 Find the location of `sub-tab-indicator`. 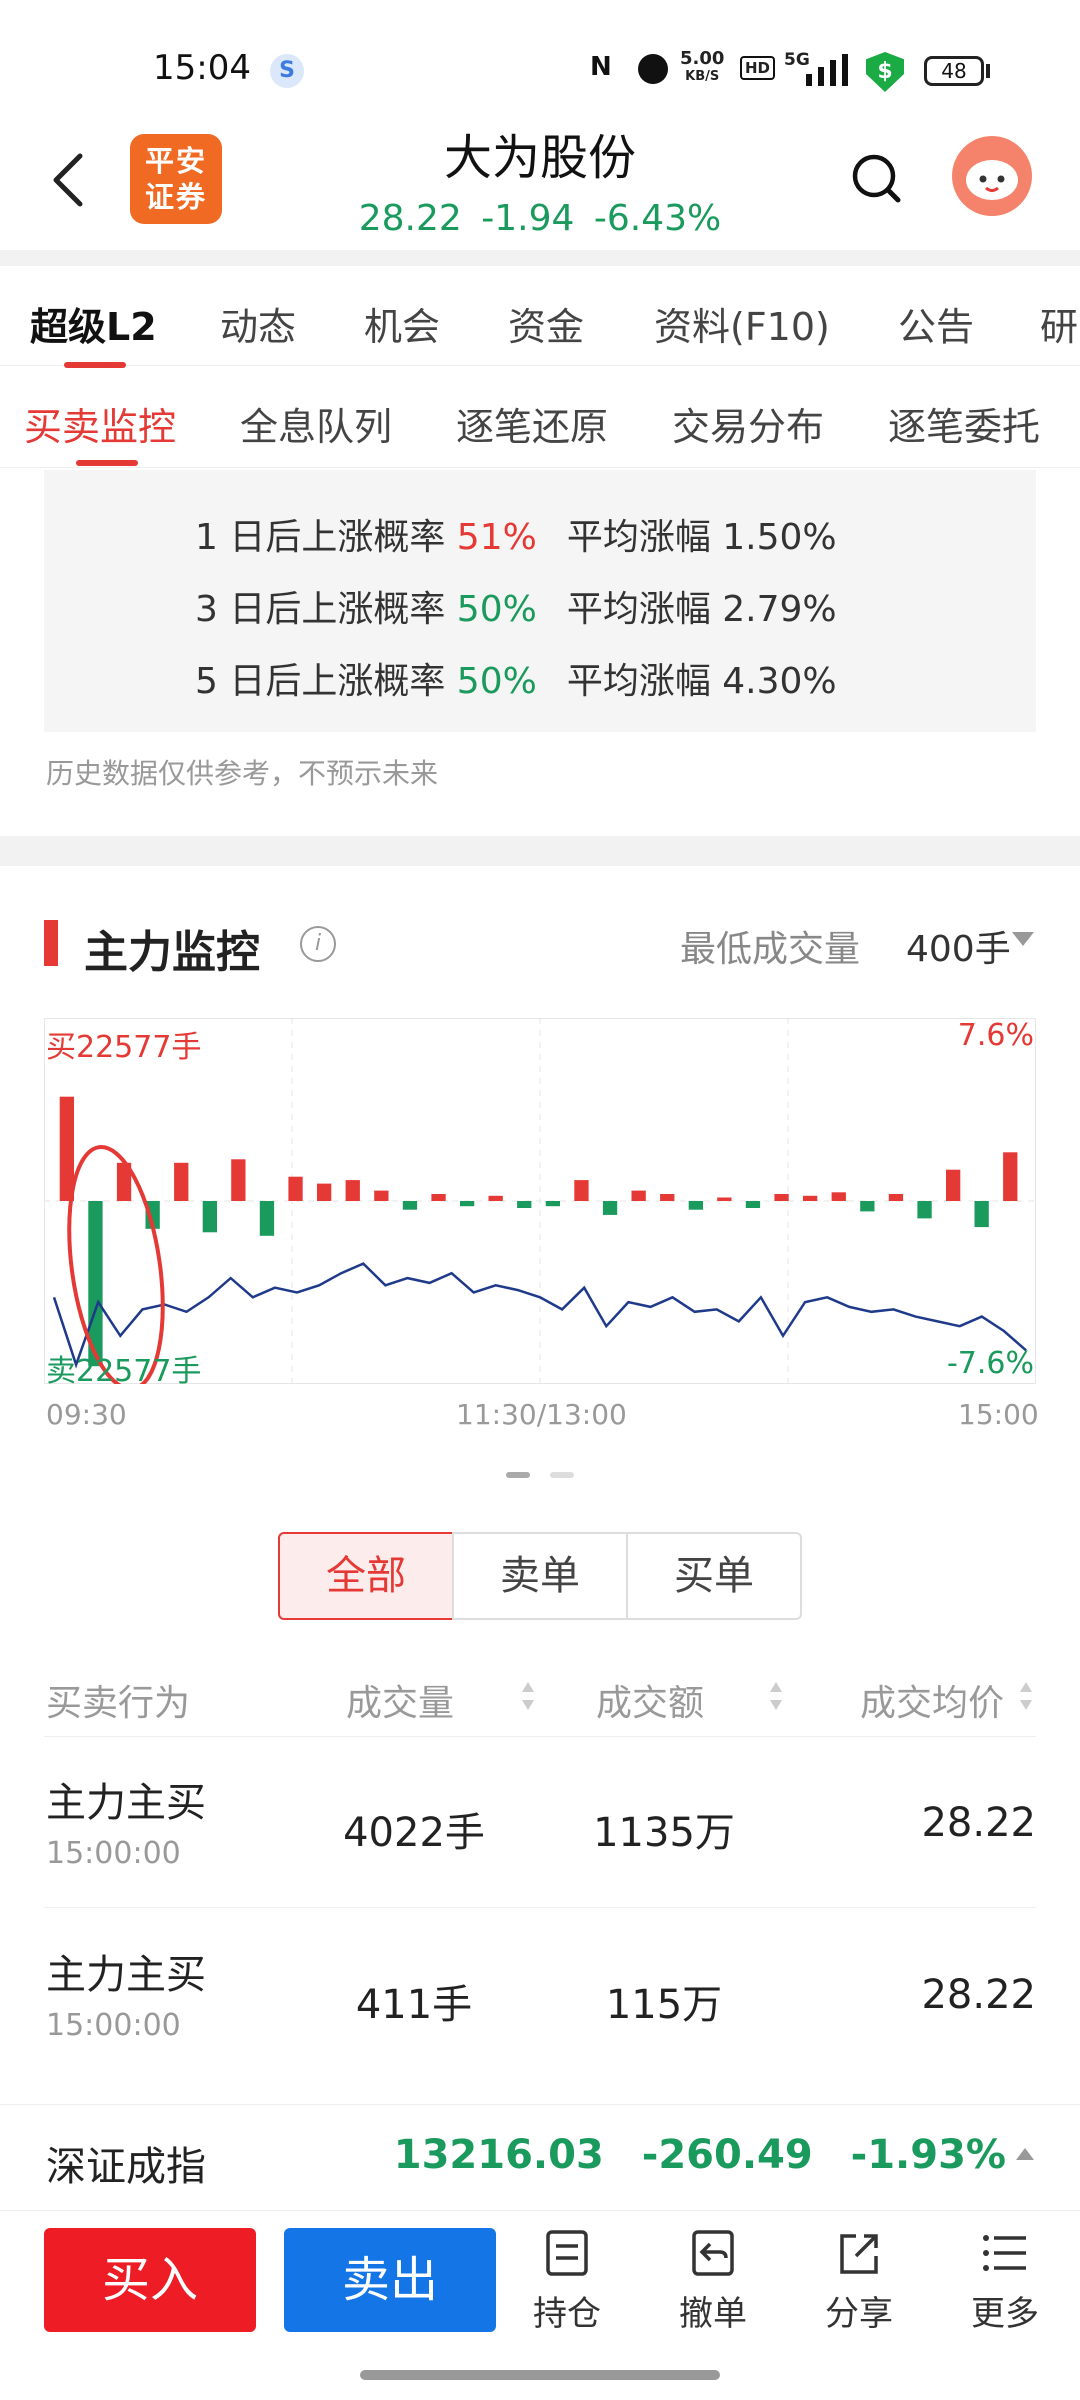

sub-tab-indicator is located at coordinates (107, 463).